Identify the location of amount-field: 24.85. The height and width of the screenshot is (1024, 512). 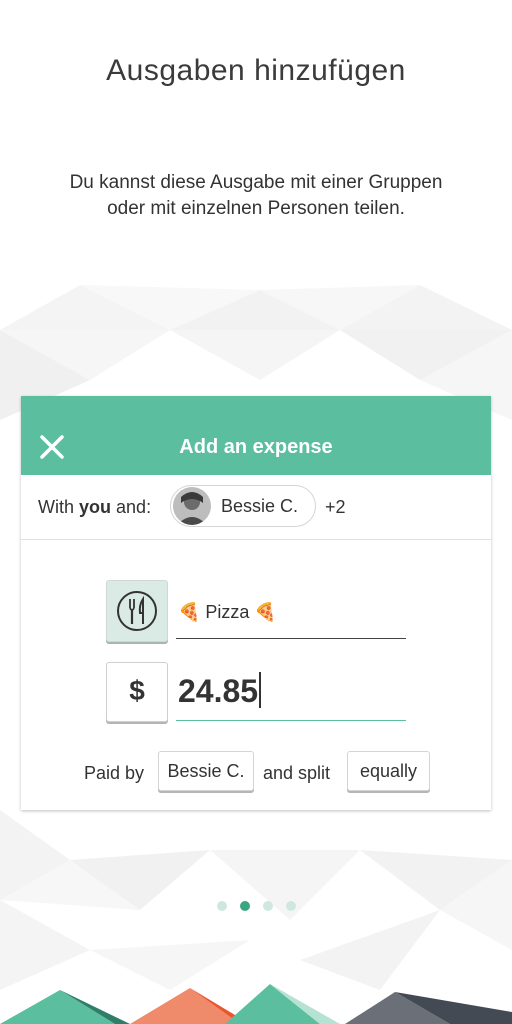
(220, 691).